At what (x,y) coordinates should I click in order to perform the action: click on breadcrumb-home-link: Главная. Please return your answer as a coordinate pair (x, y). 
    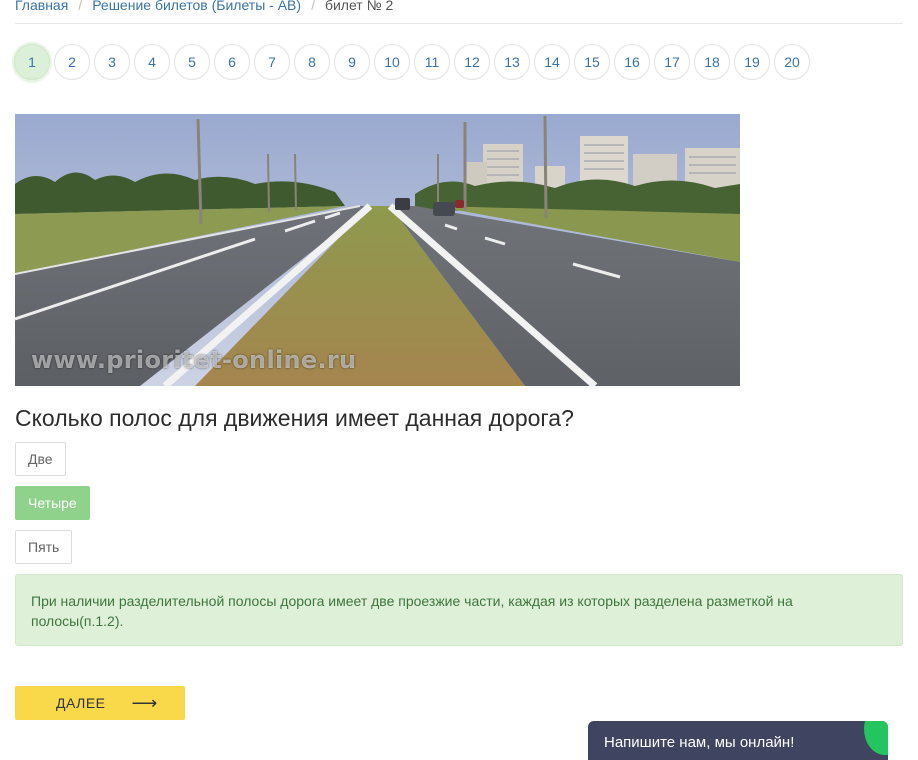
    Looking at the image, I should click on (41, 7).